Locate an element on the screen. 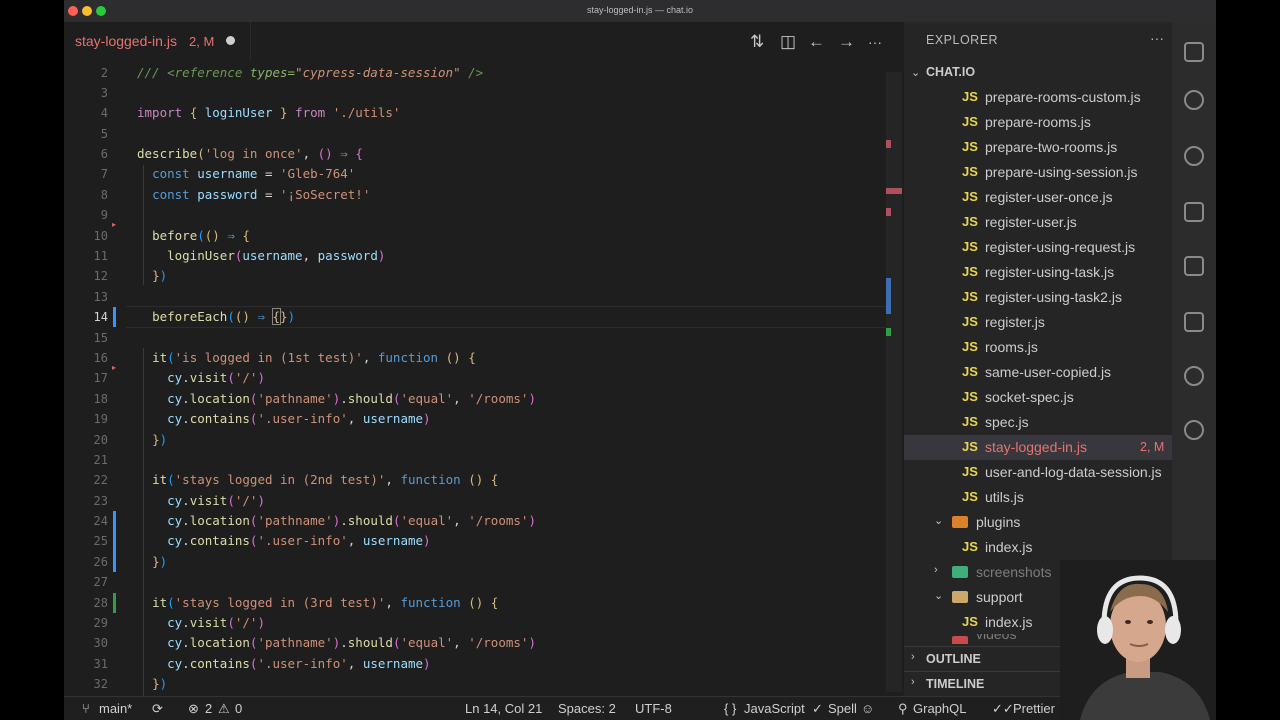 The height and width of the screenshot is (720, 1280). line-number: 10 is located at coordinates (100, 236).